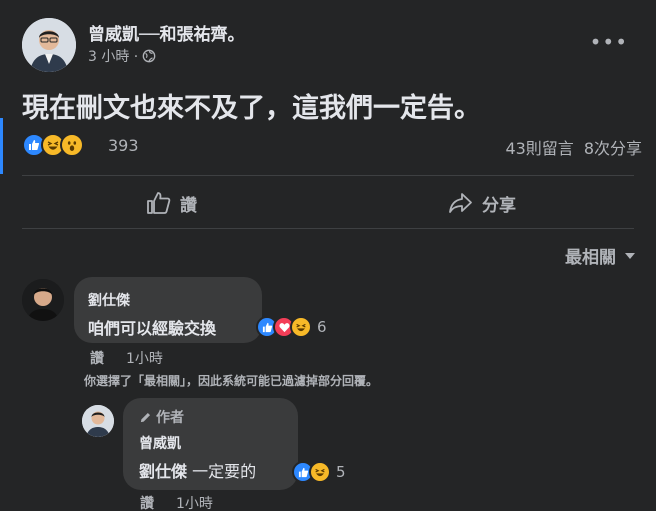 The image size is (656, 511). I want to click on comment-reactions: 6, so click(291, 327).